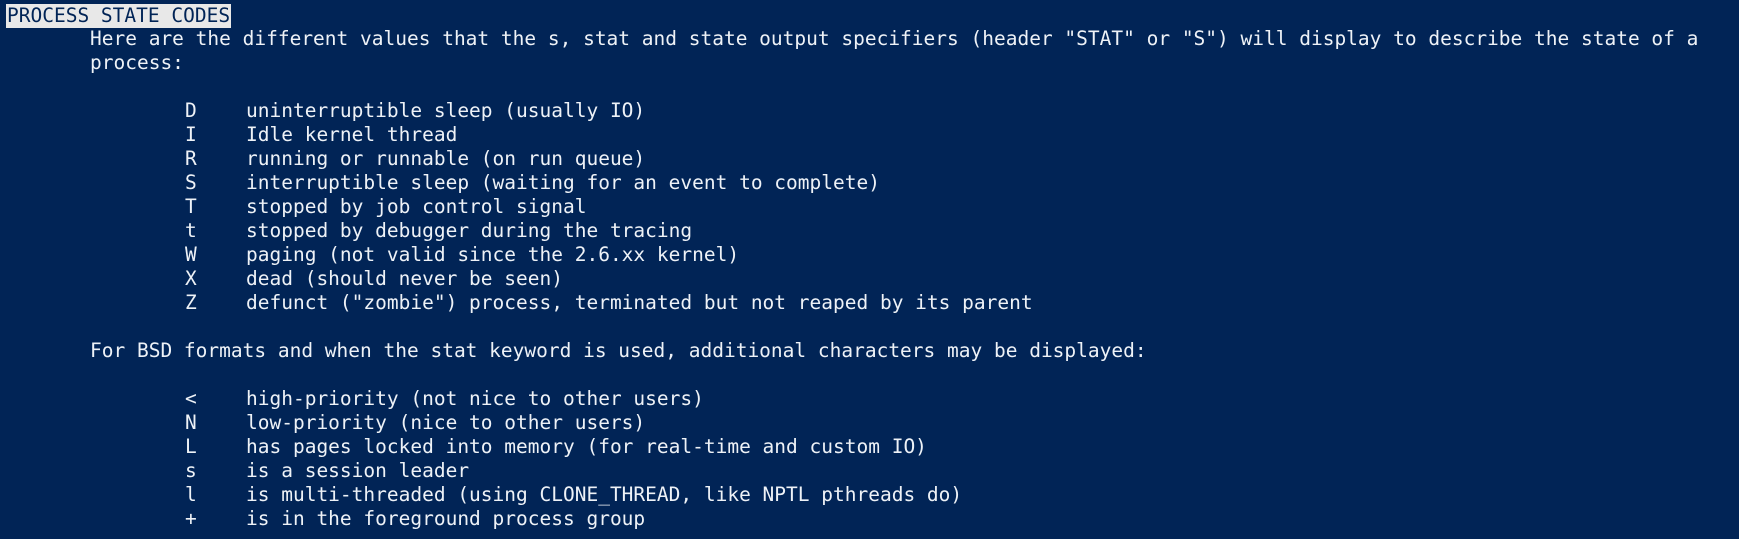 This screenshot has height=539, width=1739. Describe the element at coordinates (446, 422) in the screenshot. I see `bsd-state-description: low-priority (nice to other users)` at that location.